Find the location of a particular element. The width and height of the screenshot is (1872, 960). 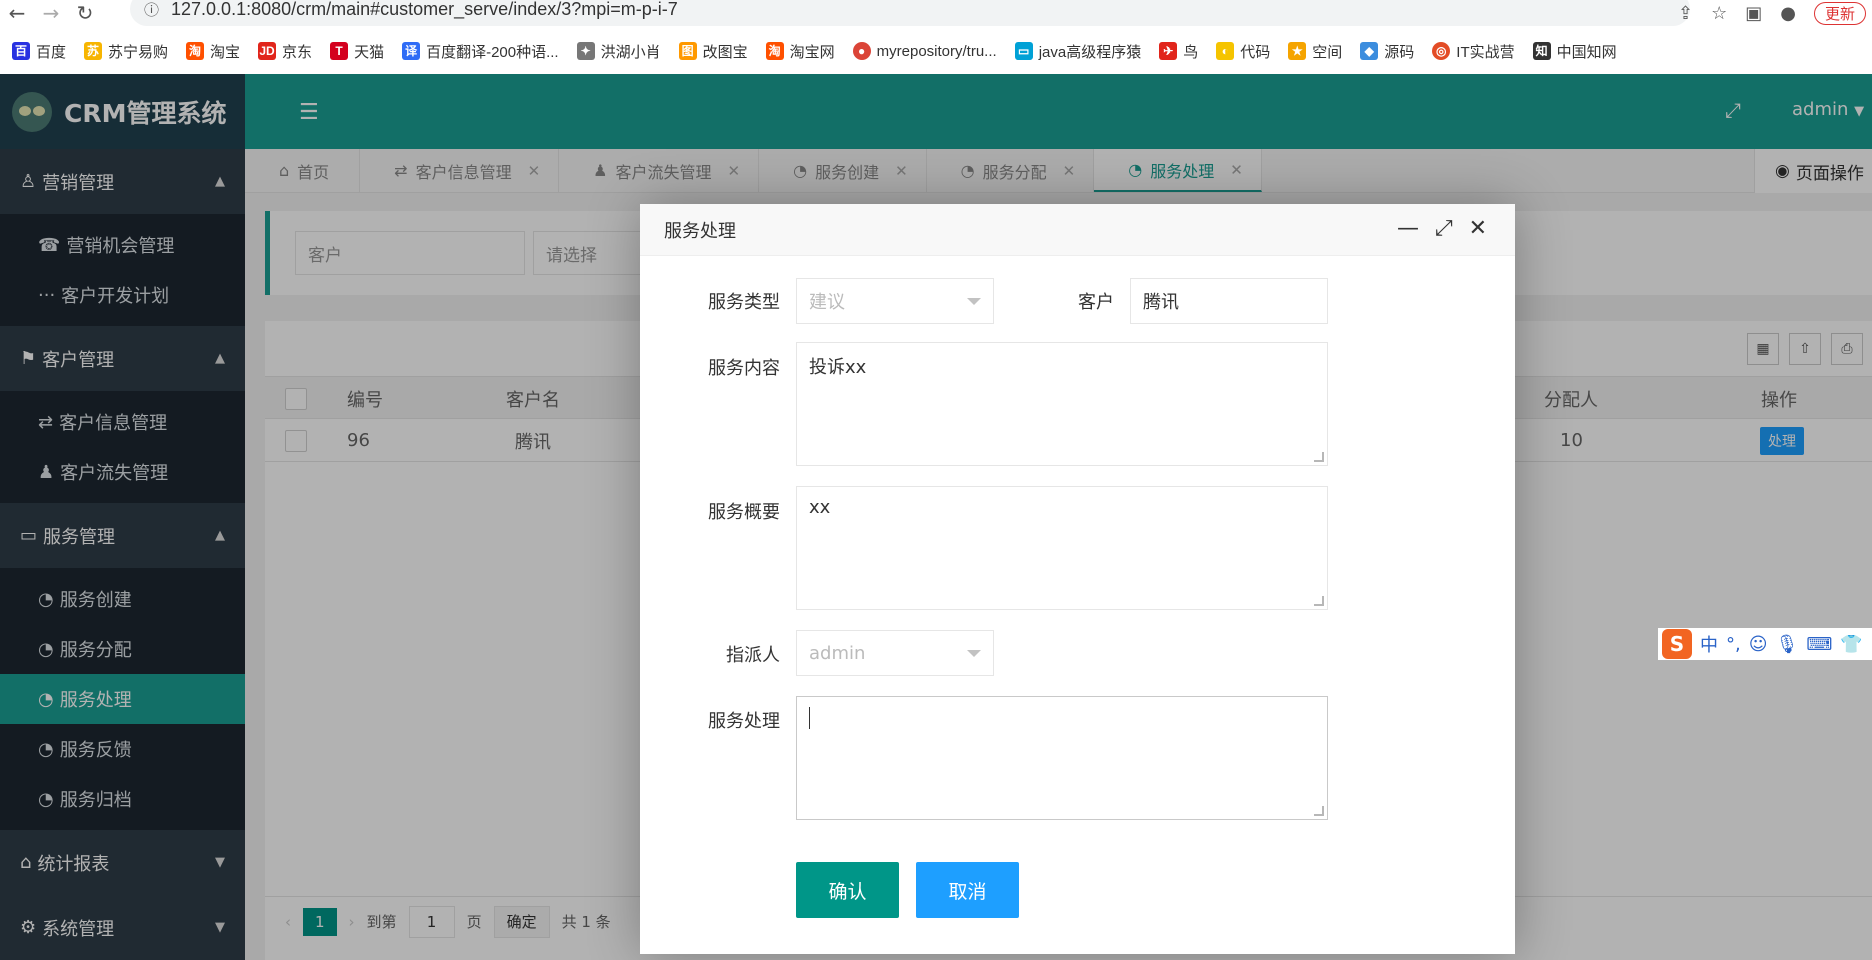

skin-icon: 👕 is located at coordinates (1851, 644).